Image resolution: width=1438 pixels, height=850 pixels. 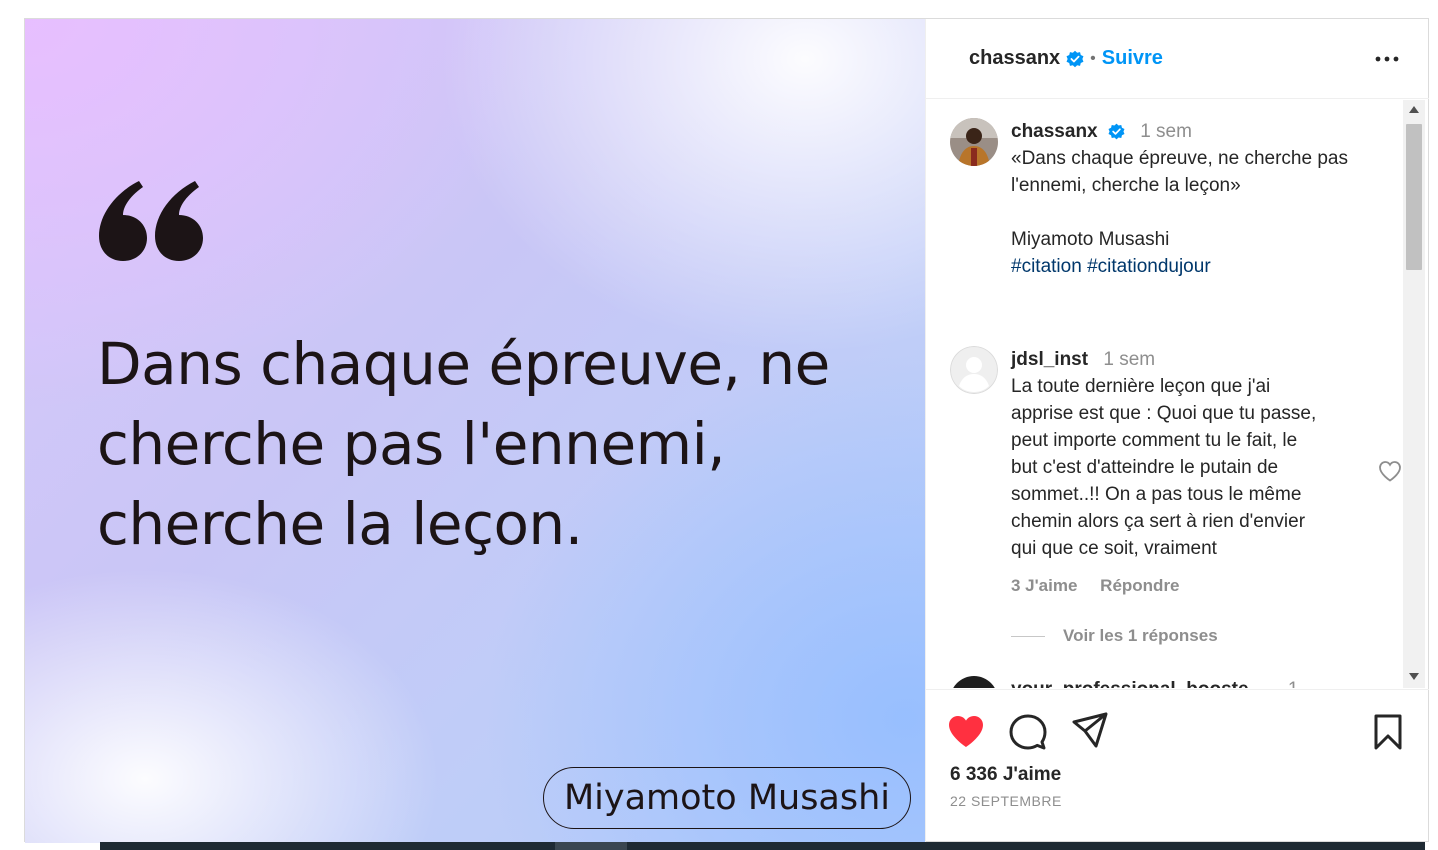 What do you see at coordinates (1414, 109) in the screenshot?
I see `scroll-up-arrow-icon` at bounding box center [1414, 109].